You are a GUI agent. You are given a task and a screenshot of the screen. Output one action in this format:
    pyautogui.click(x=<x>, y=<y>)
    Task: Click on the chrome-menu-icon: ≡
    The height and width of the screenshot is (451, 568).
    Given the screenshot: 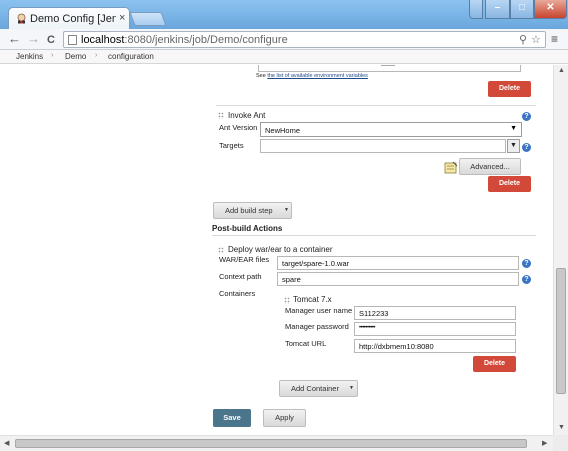 What is the action you would take?
    pyautogui.click(x=554, y=39)
    